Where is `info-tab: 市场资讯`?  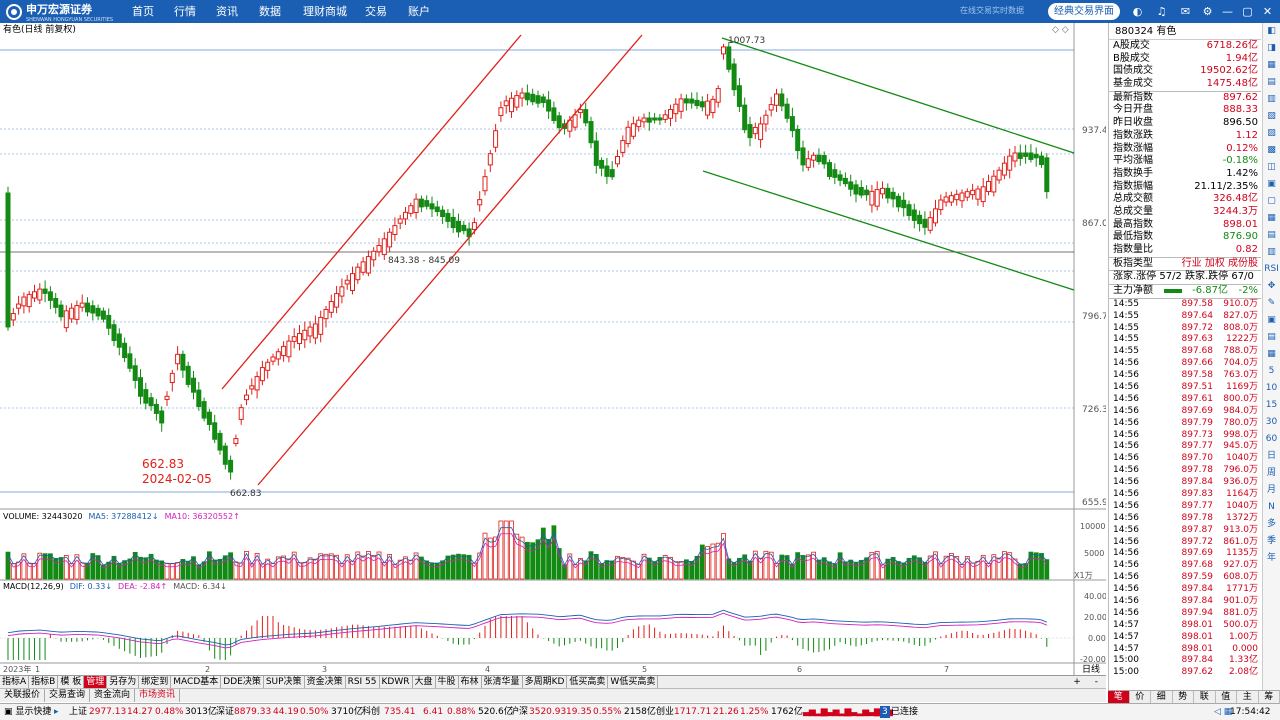
info-tab: 市场资讯 is located at coordinates (158, 695).